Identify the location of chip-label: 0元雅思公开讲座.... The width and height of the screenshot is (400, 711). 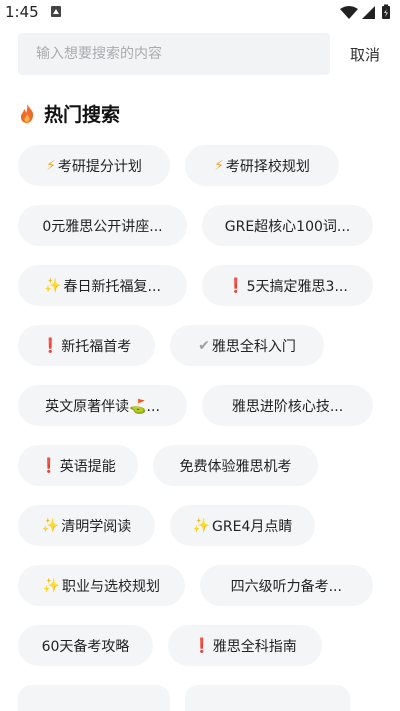
(102, 226).